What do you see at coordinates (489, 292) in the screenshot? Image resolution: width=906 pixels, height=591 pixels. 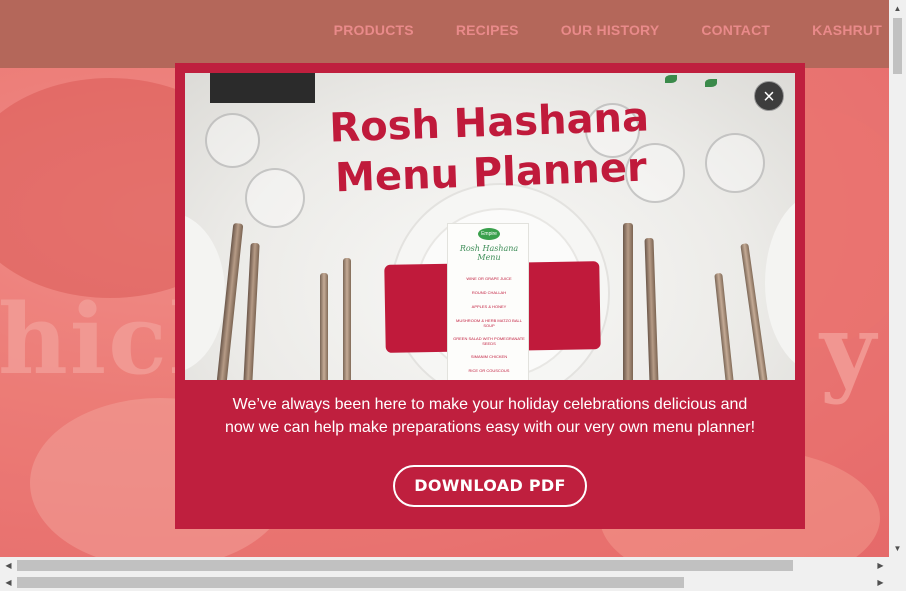 I see `menu-item: ROUND CHALLAH` at bounding box center [489, 292].